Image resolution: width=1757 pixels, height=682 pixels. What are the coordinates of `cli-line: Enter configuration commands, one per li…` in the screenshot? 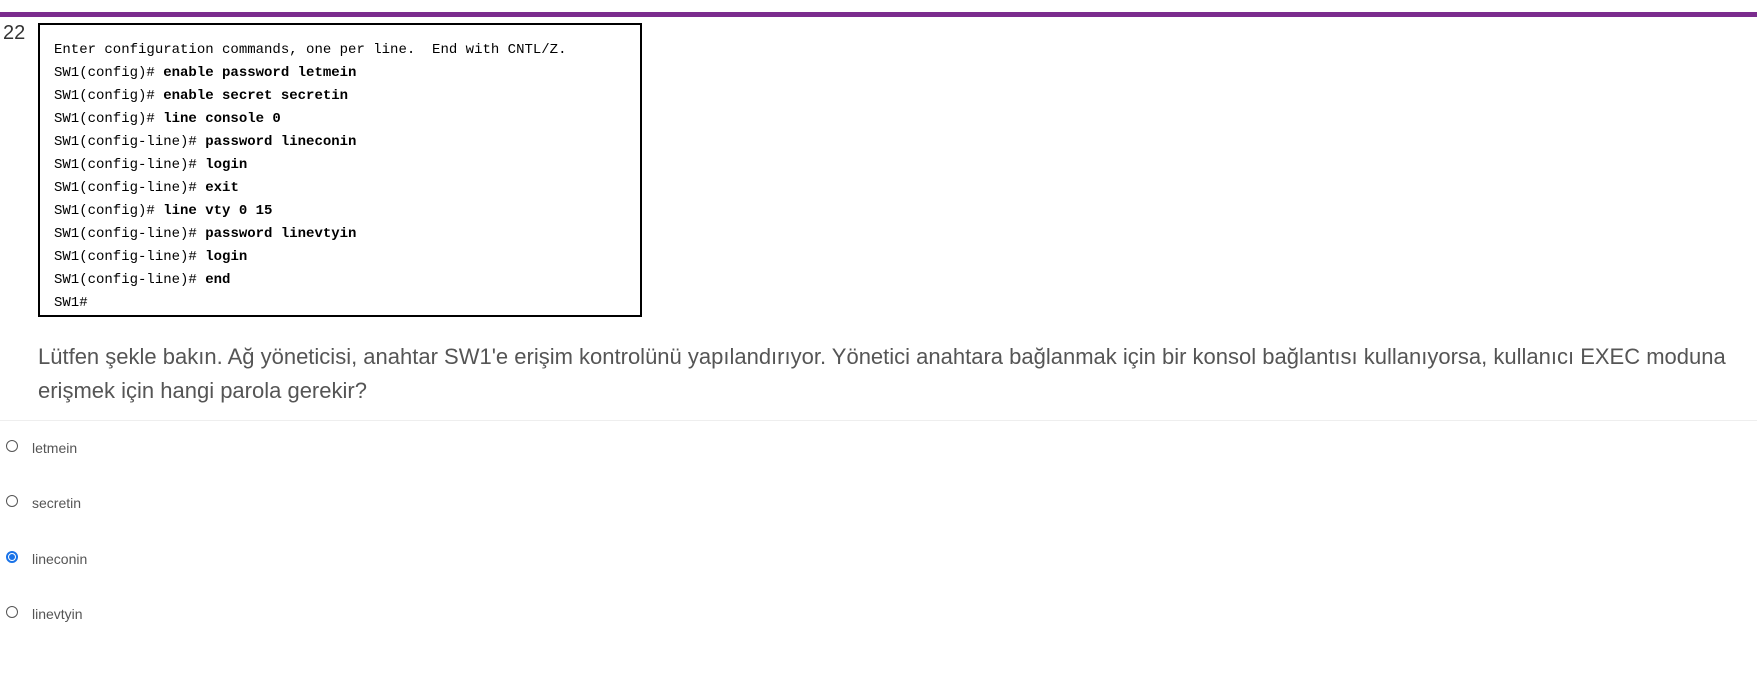 It's located at (347, 50).